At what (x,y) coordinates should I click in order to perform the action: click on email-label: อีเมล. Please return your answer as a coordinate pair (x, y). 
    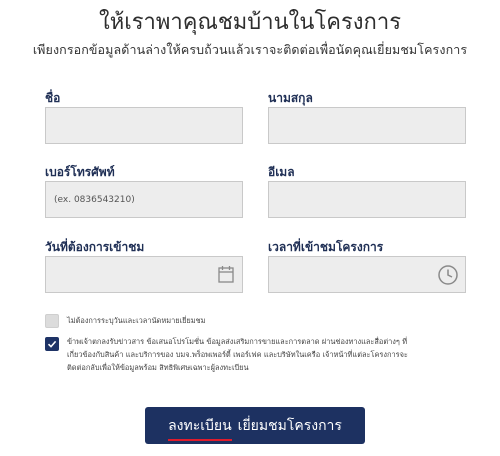
    Looking at the image, I should click on (281, 172).